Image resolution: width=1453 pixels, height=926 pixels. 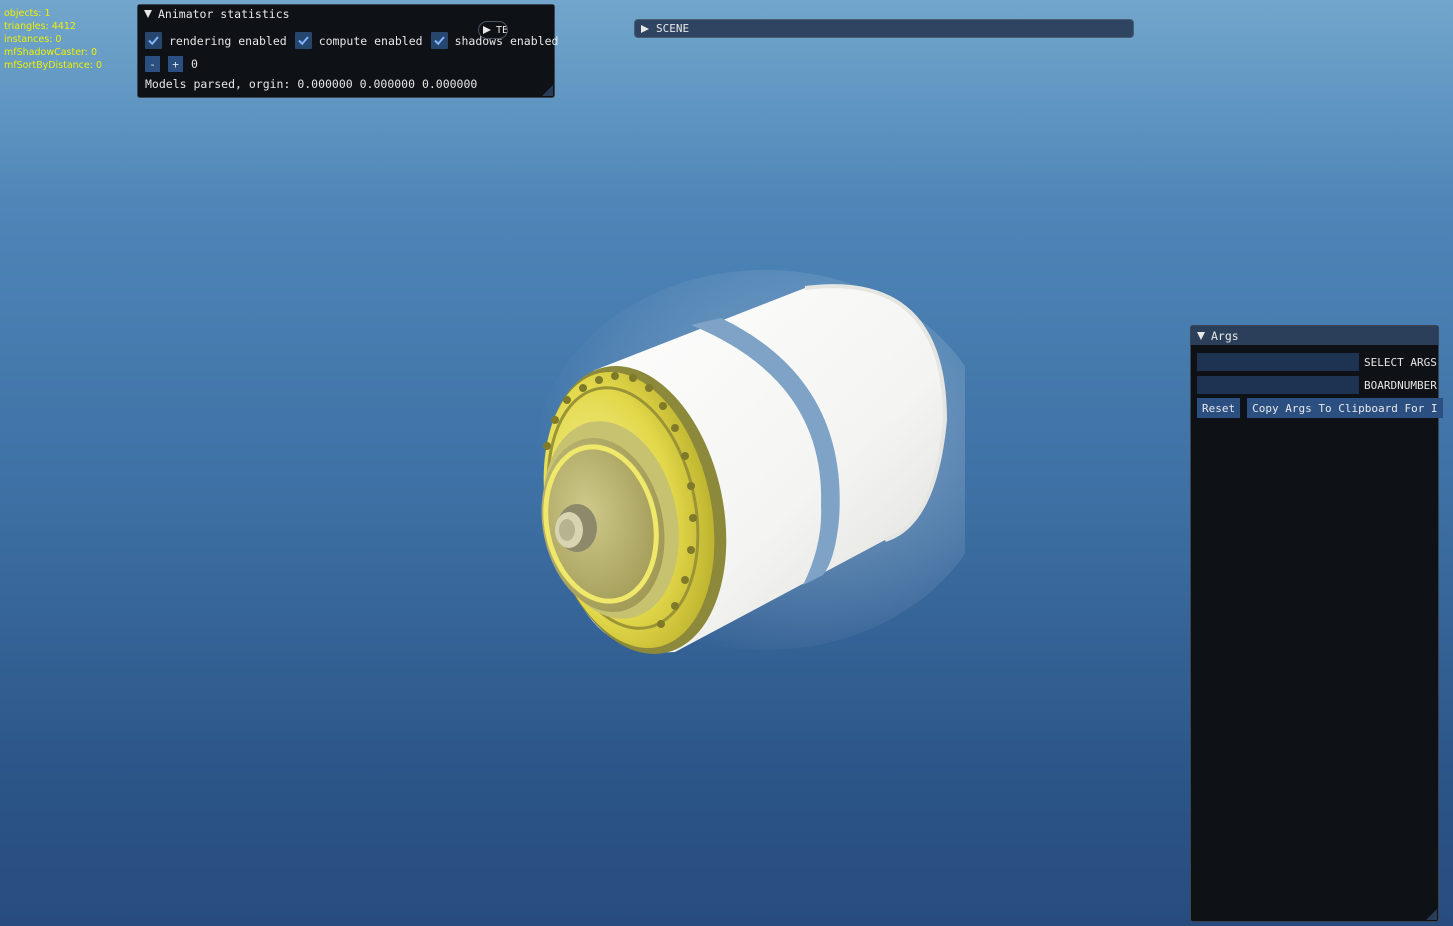 What do you see at coordinates (884, 28) in the screenshot?
I see `scene-window: SCENE` at bounding box center [884, 28].